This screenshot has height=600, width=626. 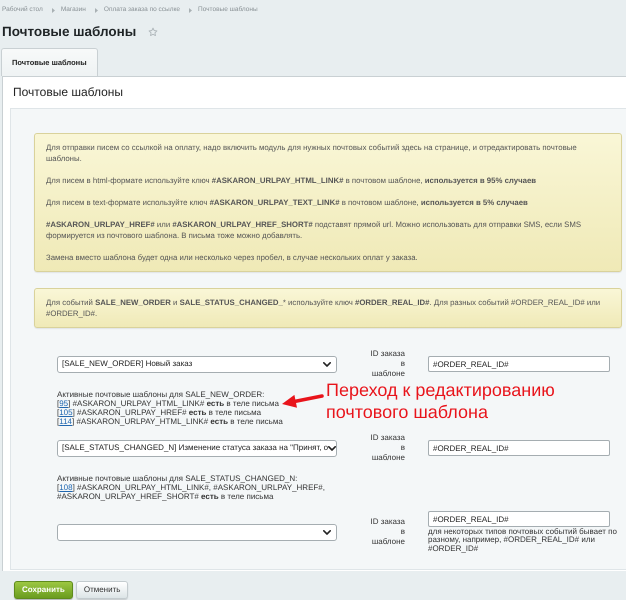 I want to click on star-icon, so click(x=153, y=32).